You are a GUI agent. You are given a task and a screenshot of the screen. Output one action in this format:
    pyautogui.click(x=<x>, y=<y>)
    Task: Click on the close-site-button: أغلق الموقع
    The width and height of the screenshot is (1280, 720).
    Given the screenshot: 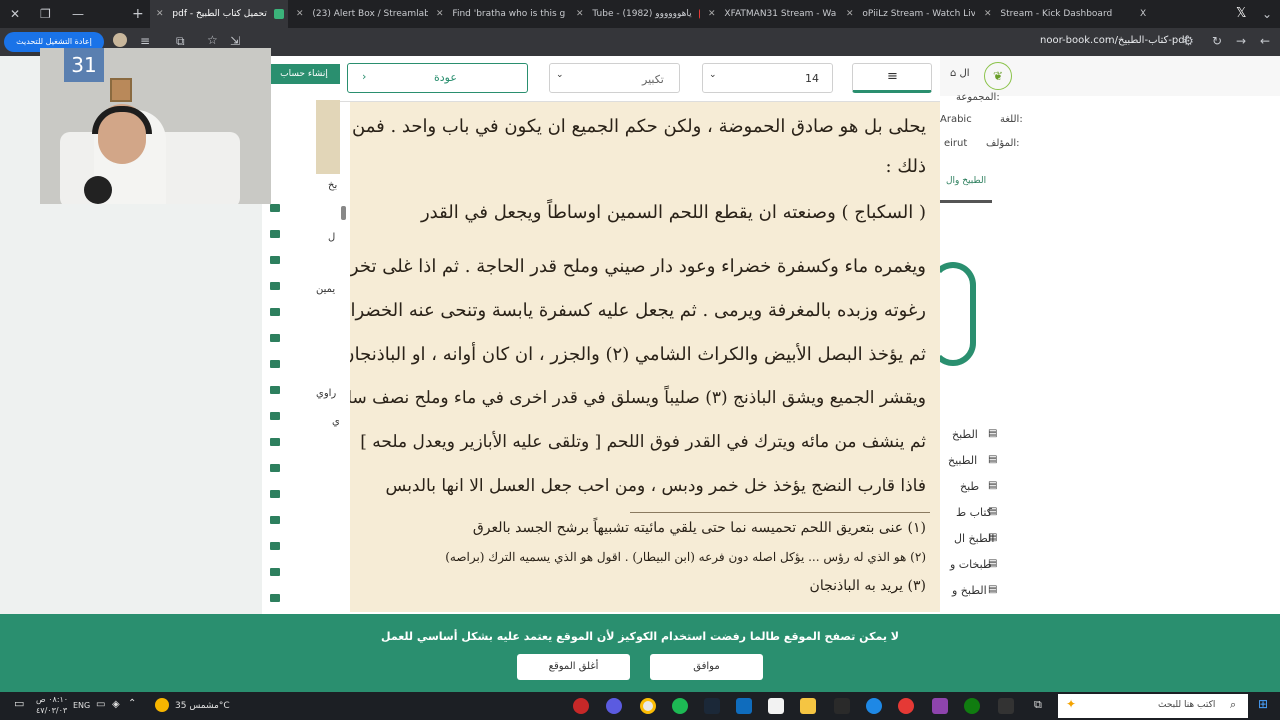 What is the action you would take?
    pyautogui.click(x=573, y=667)
    